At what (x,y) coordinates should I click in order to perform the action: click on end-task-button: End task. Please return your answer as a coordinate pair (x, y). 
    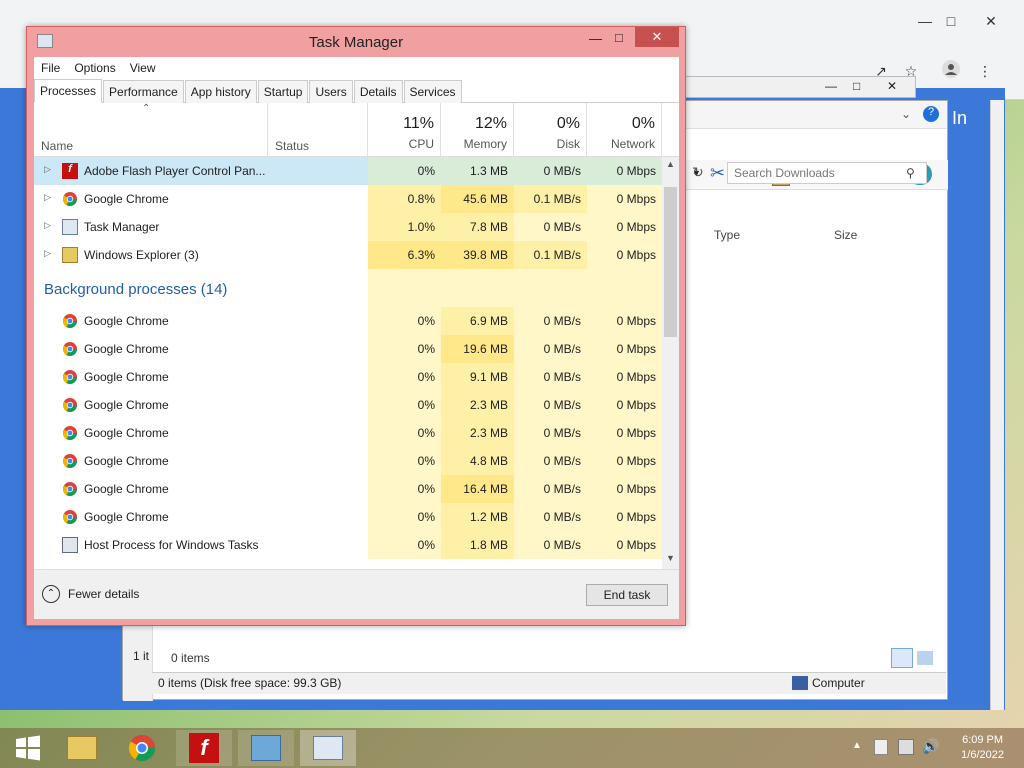
    Looking at the image, I should click on (627, 595).